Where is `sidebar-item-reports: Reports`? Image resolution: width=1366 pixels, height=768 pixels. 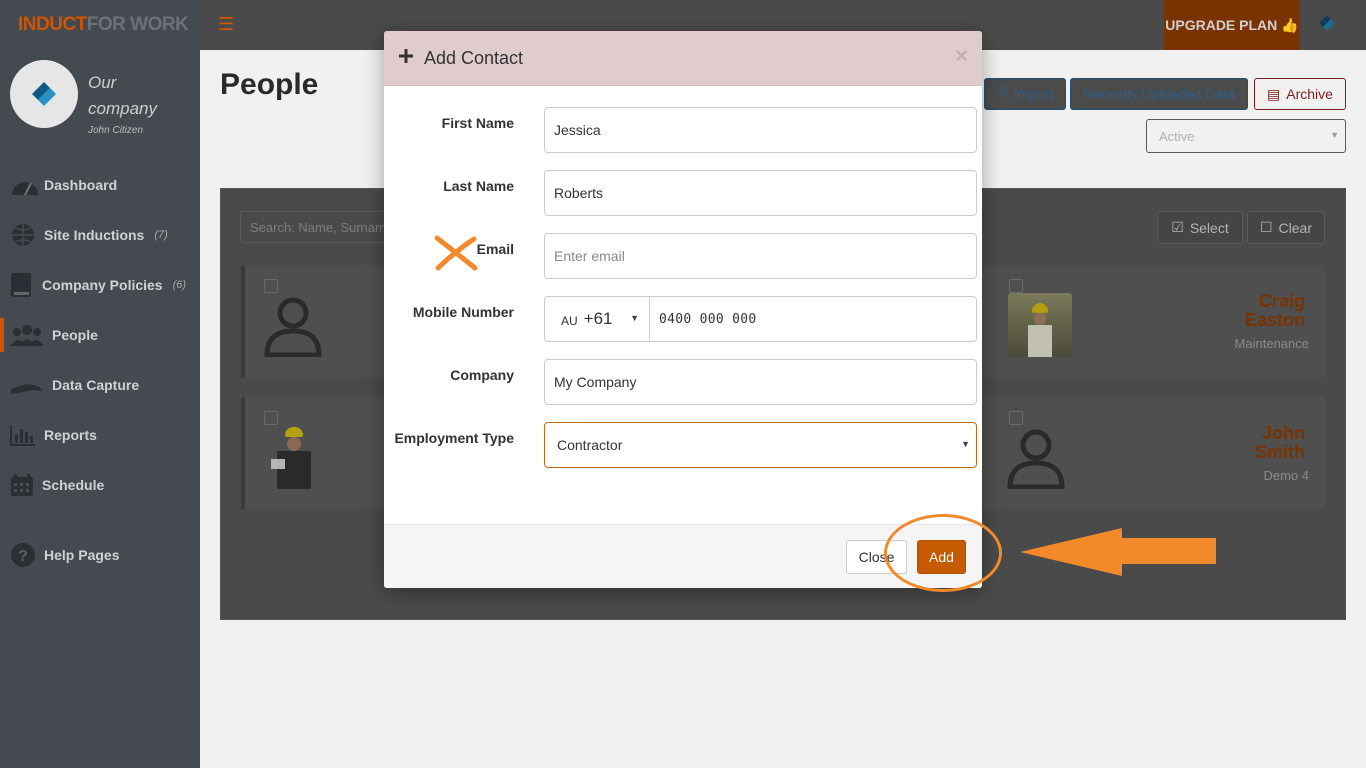
sidebar-item-reports: Reports is located at coordinates (100, 435).